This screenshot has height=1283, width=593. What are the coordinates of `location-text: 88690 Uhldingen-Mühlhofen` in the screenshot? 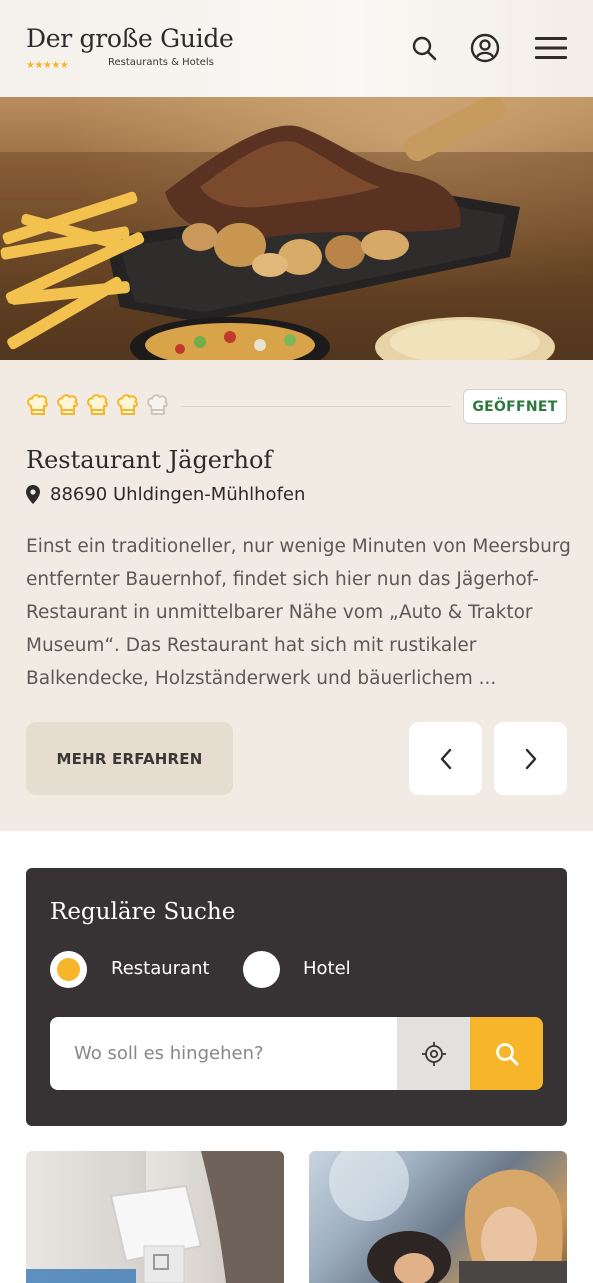 It's located at (178, 494).